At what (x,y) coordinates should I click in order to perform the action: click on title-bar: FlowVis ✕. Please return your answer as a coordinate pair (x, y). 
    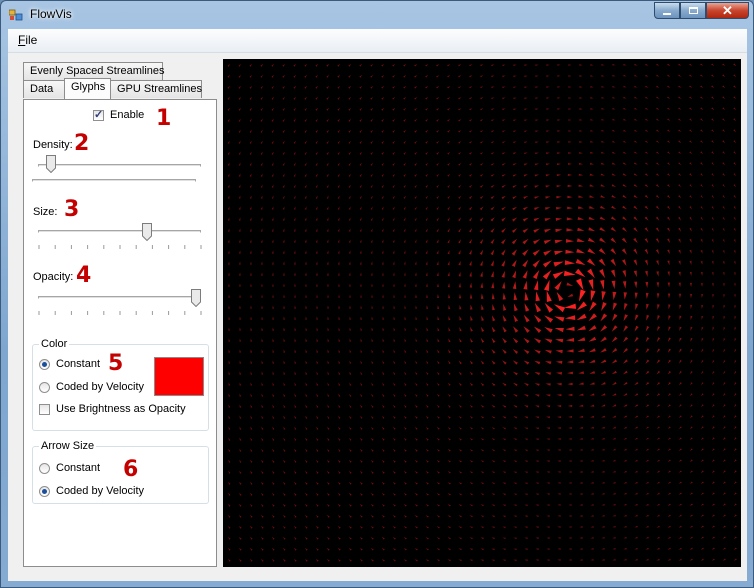
    Looking at the image, I should click on (377, 15).